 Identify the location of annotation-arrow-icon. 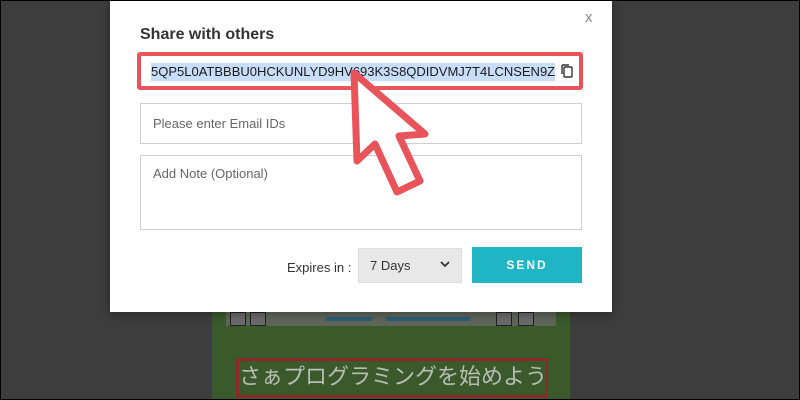
(389, 132).